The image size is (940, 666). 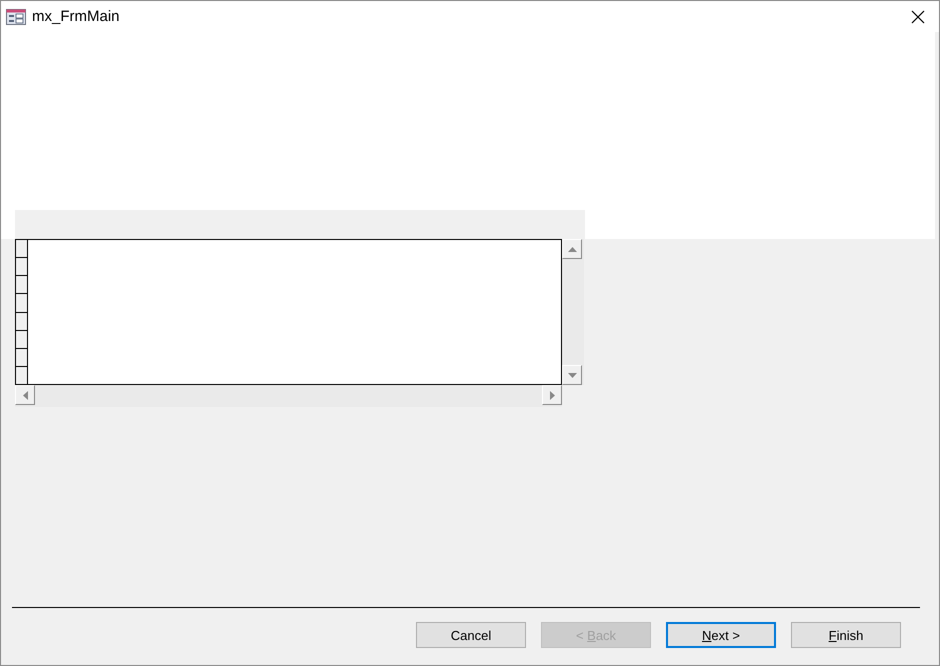 I want to click on scroll-up-button, so click(x=572, y=249).